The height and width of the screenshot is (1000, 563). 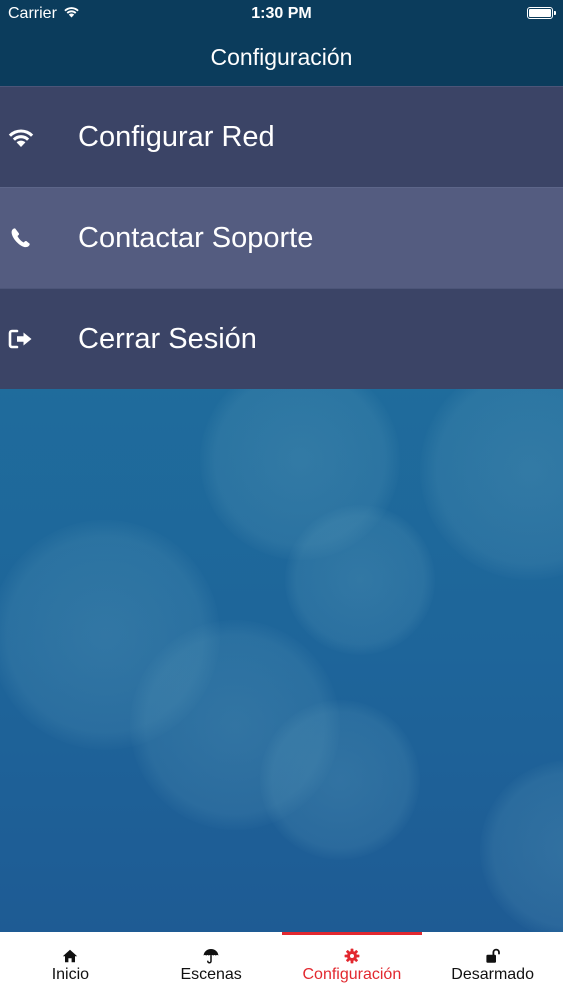 What do you see at coordinates (70, 956) in the screenshot?
I see `home-icon` at bounding box center [70, 956].